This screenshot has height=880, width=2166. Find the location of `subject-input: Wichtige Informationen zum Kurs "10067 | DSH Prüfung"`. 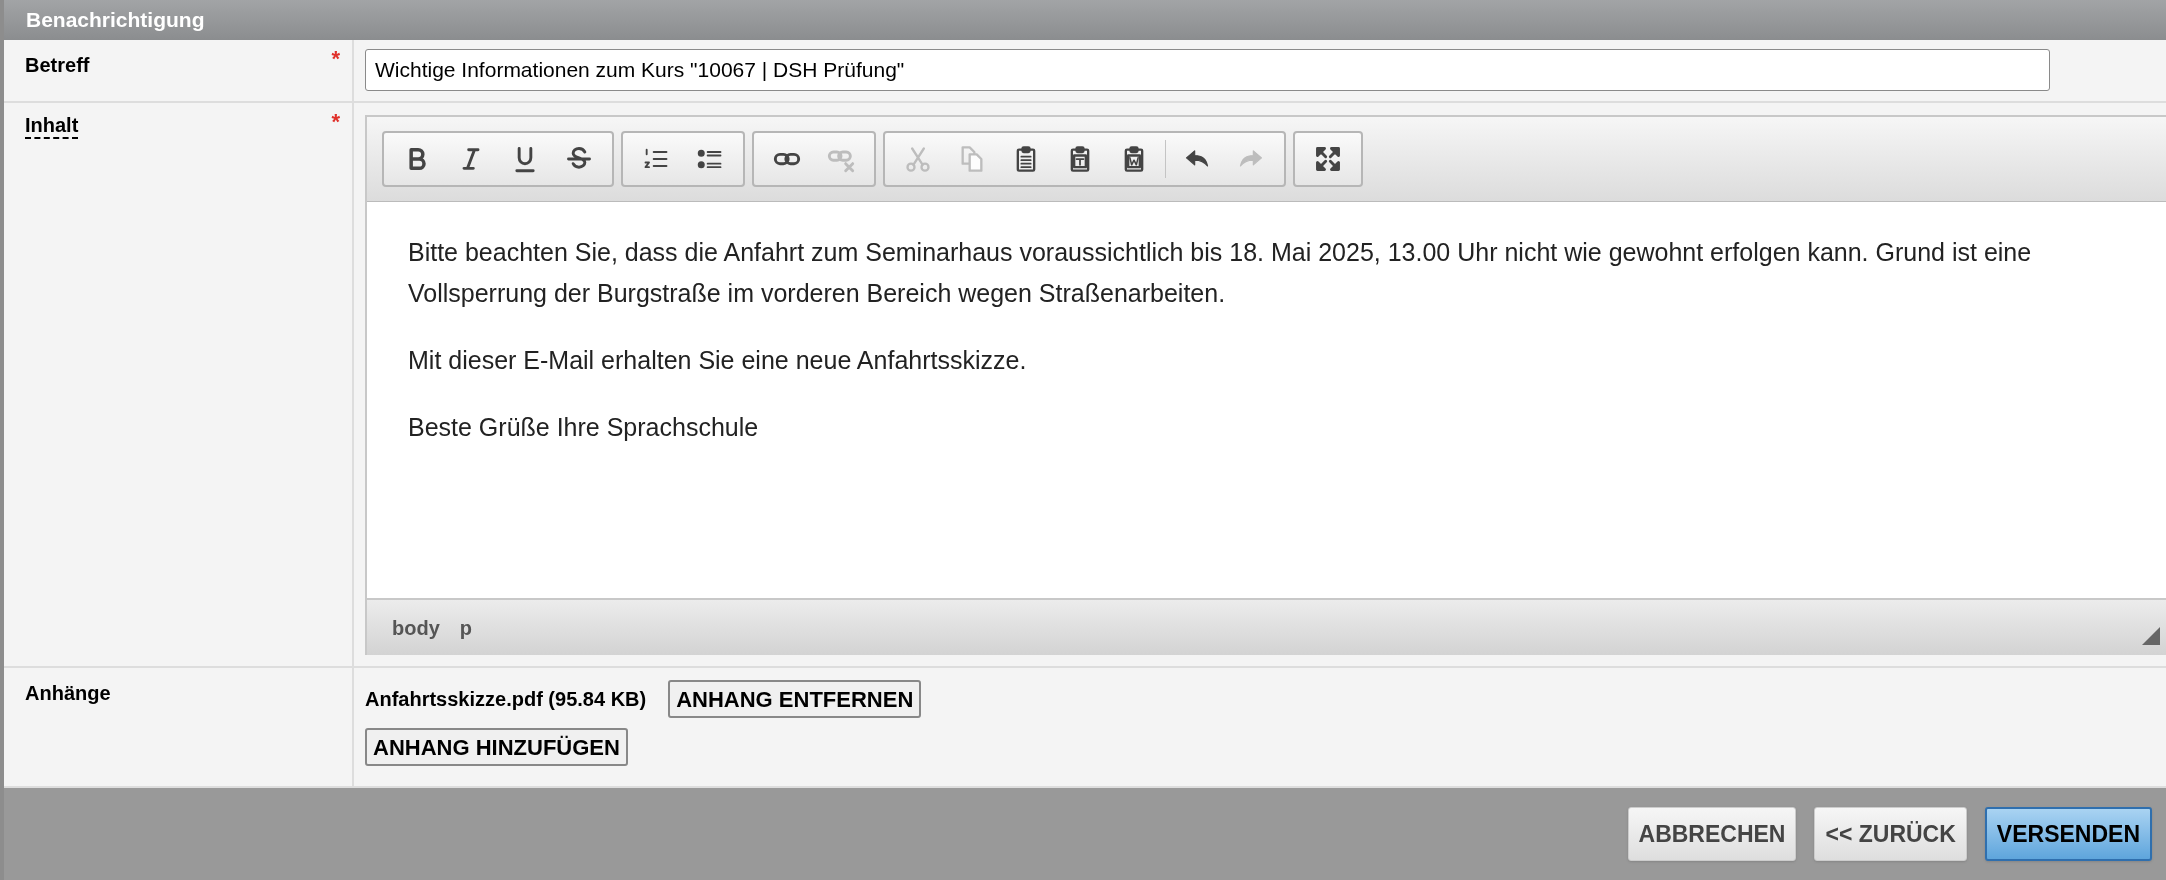

subject-input: Wichtige Informationen zum Kurs "10067 | DSH Prüfung" is located at coordinates (1207, 70).